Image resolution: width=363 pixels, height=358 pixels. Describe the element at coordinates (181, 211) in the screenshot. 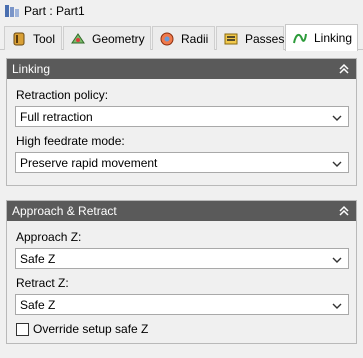

I see `approach-retract-panel-header: Approach & Retract` at that location.